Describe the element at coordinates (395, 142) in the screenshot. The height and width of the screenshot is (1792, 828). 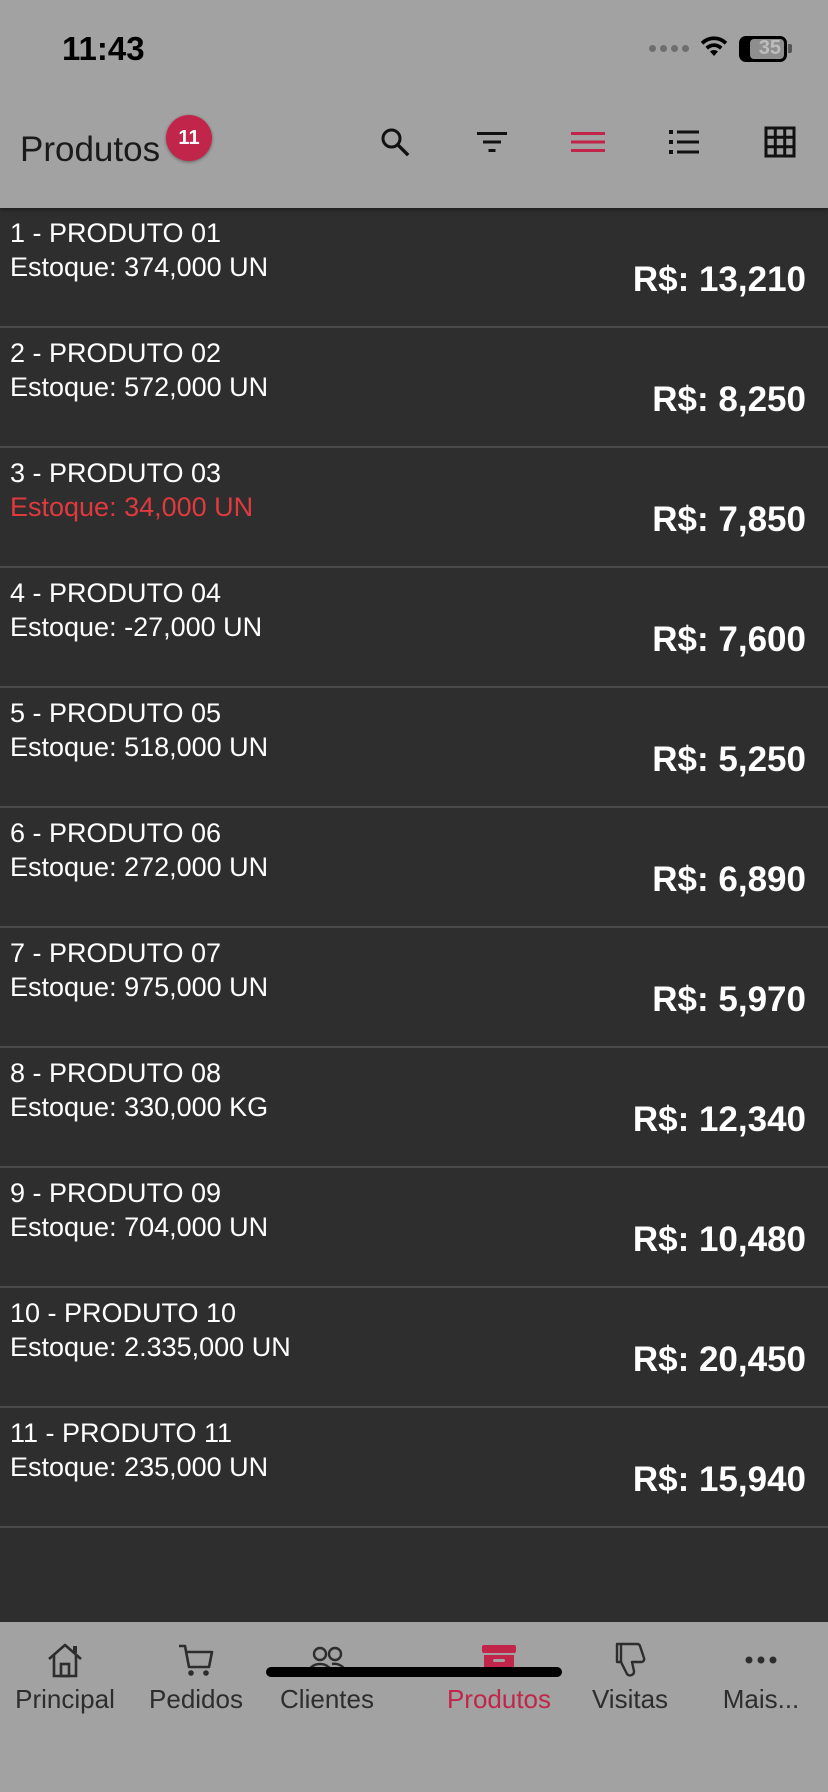
I see `search-icon` at that location.